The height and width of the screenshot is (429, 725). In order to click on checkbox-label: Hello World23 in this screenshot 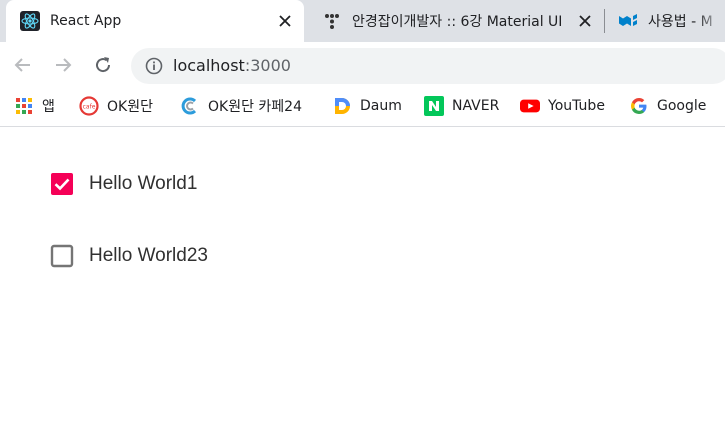, I will do `click(148, 256)`.